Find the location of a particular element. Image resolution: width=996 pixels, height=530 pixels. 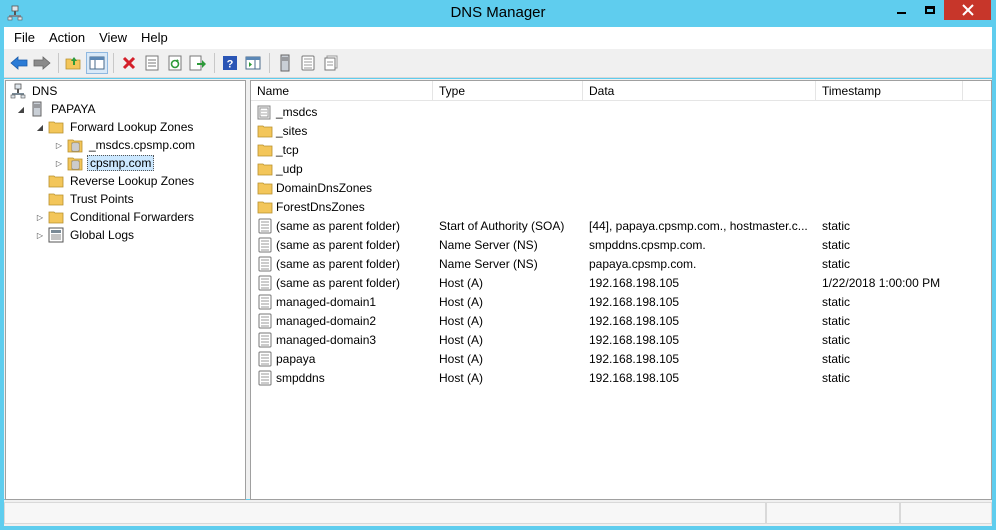

cell-name: _tcp is located at coordinates (342, 150).